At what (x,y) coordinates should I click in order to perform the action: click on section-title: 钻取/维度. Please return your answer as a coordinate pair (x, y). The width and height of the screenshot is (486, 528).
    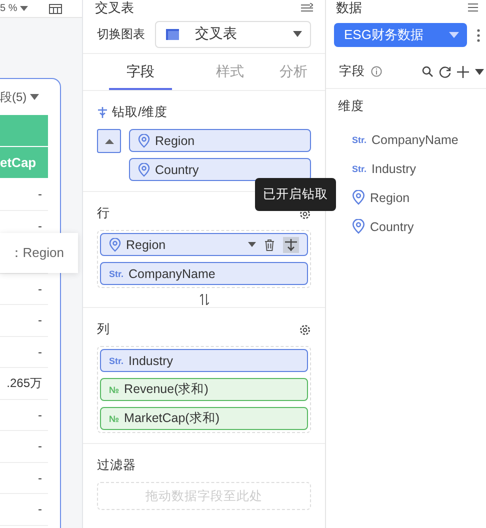
    Looking at the image, I should click on (140, 112).